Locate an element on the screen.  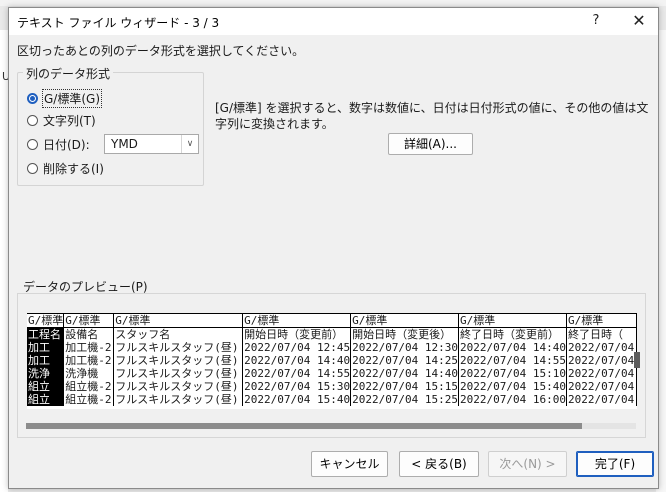
preview-cell: 2022/07/04 15:25 is located at coordinates (405, 399).